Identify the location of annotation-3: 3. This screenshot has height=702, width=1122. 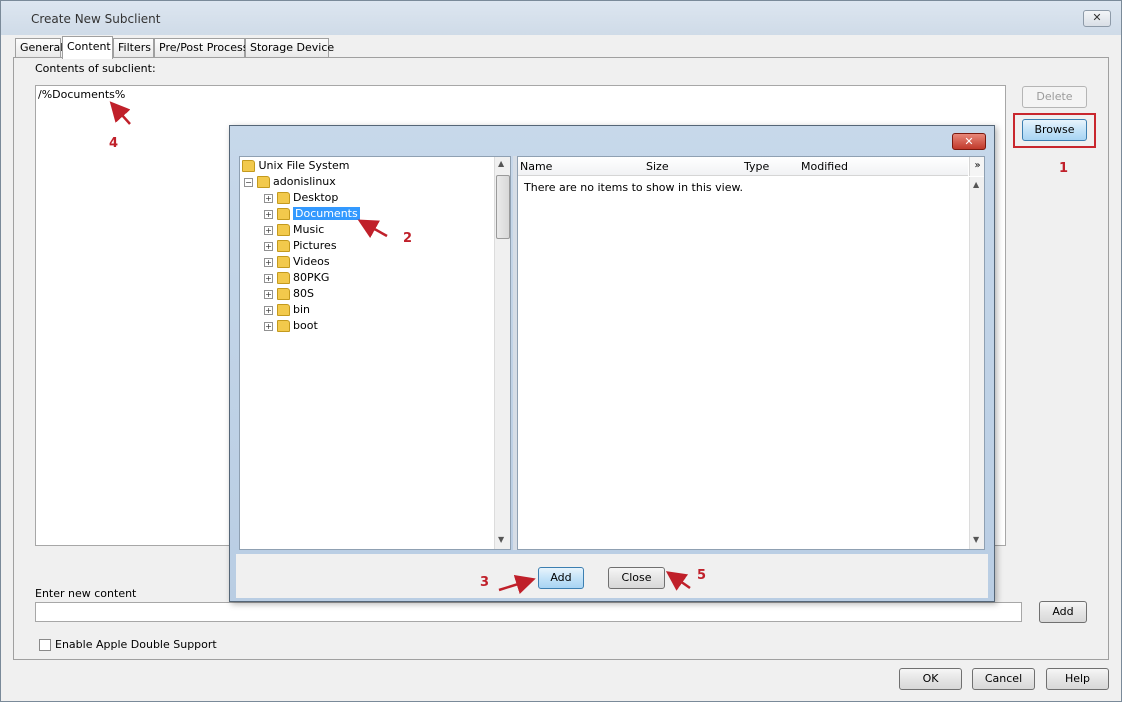
(485, 582).